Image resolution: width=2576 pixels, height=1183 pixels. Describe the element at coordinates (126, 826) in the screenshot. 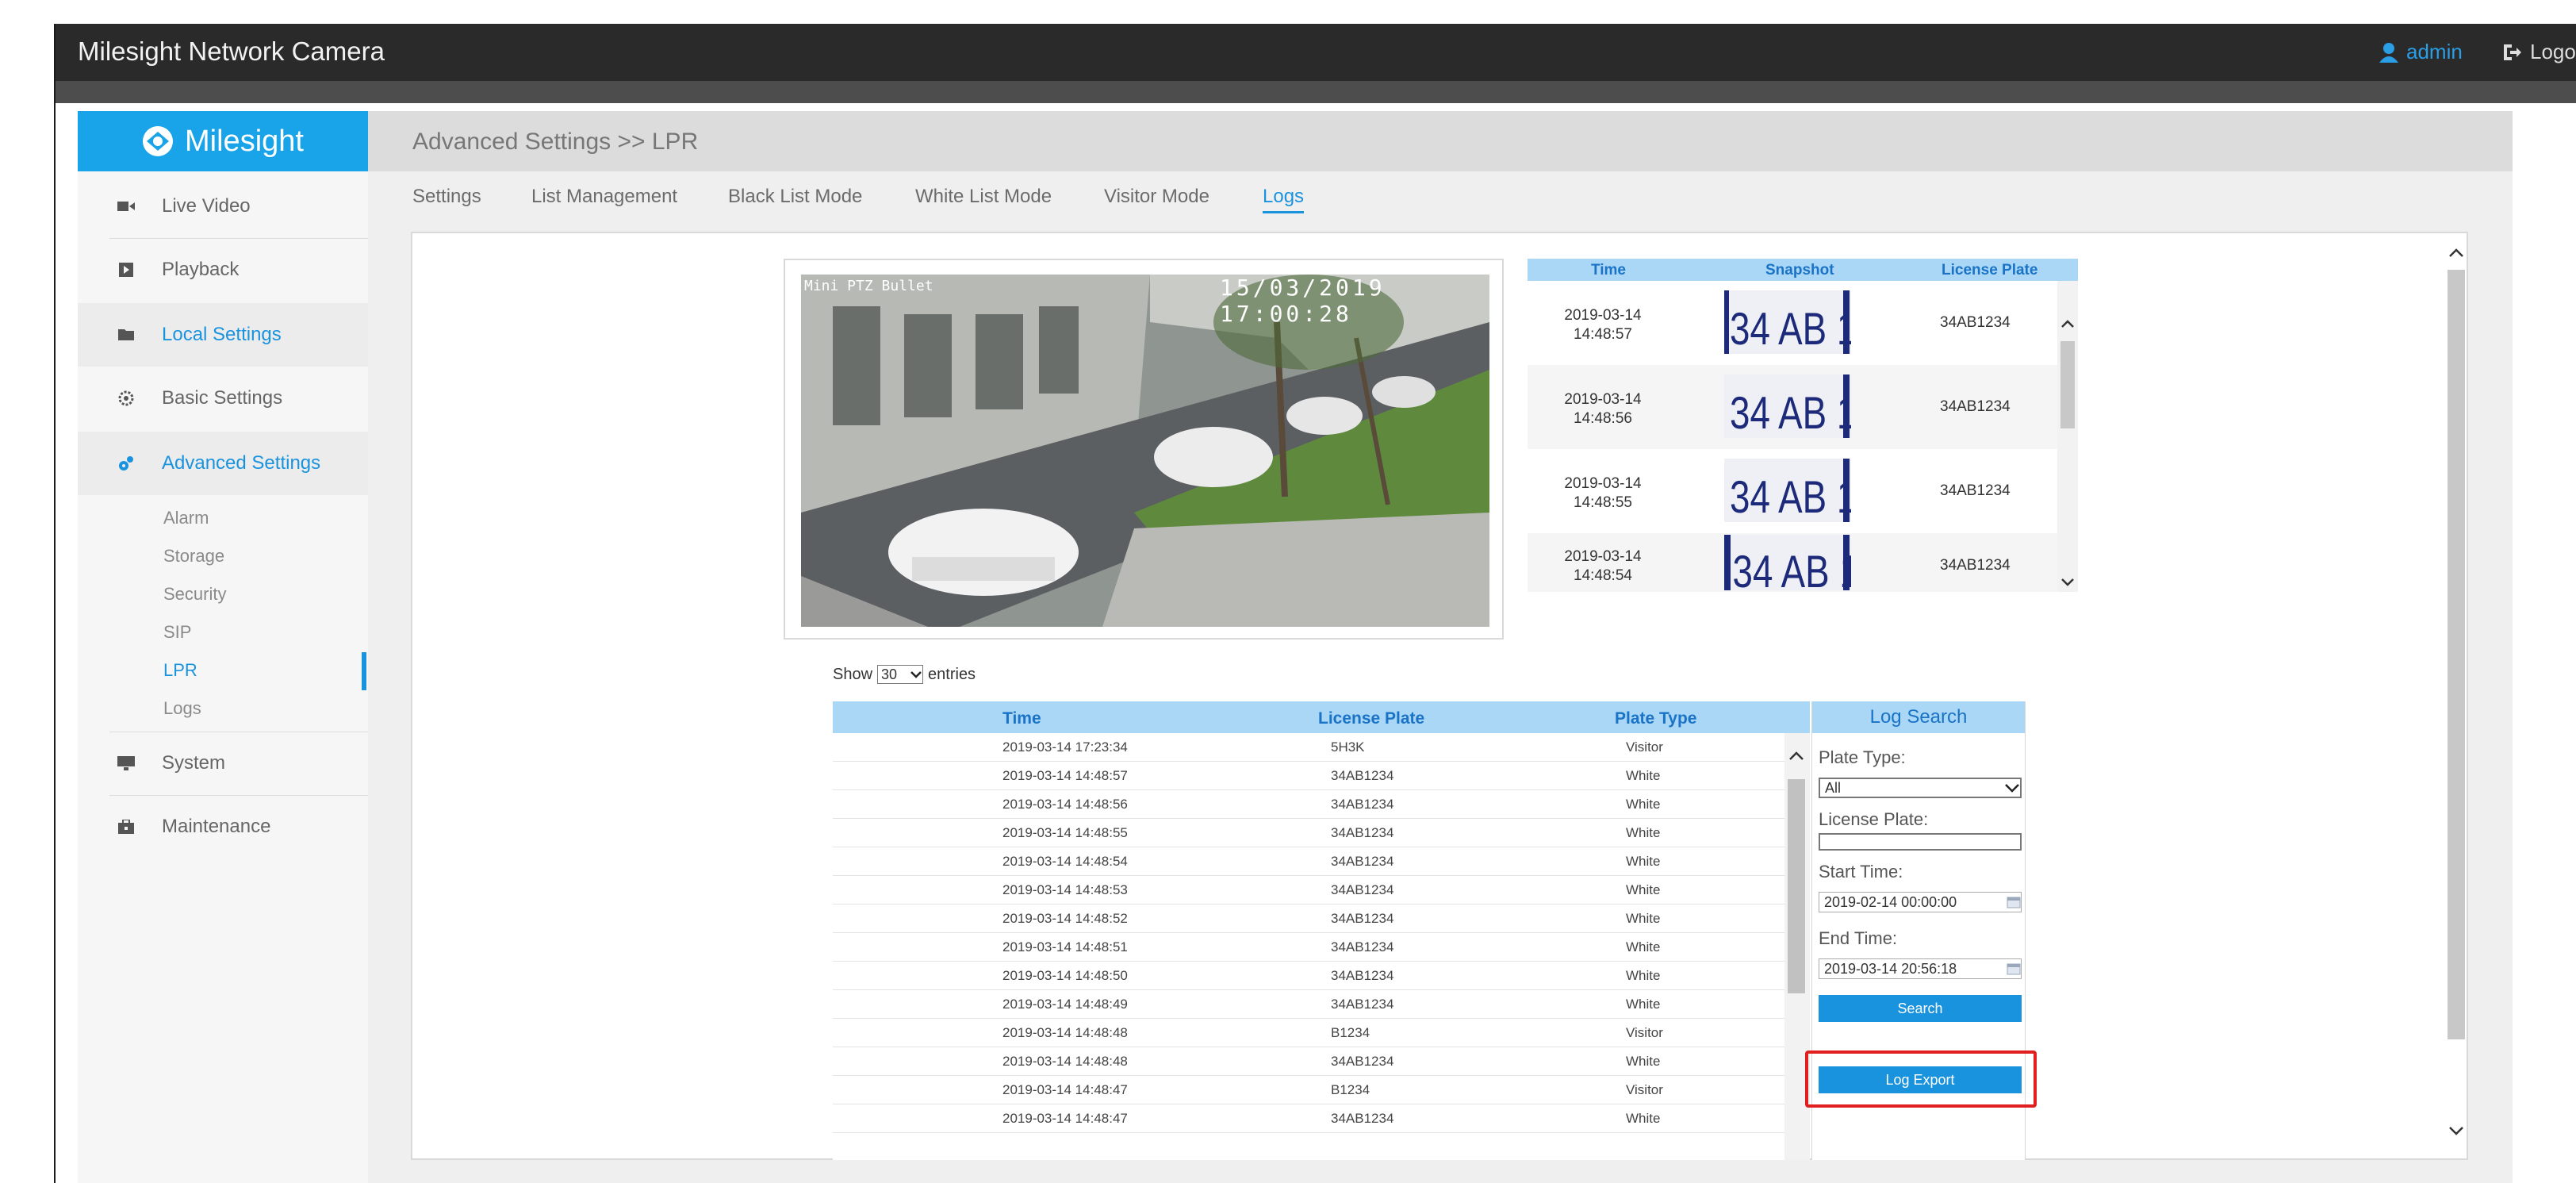

I see `toolbox-icon` at that location.